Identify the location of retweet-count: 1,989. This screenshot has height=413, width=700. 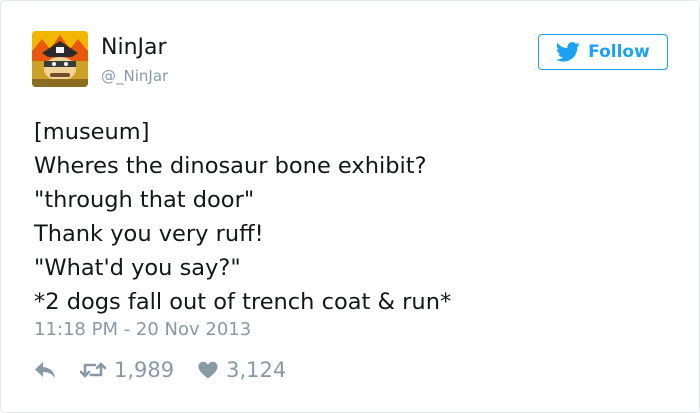
(144, 370).